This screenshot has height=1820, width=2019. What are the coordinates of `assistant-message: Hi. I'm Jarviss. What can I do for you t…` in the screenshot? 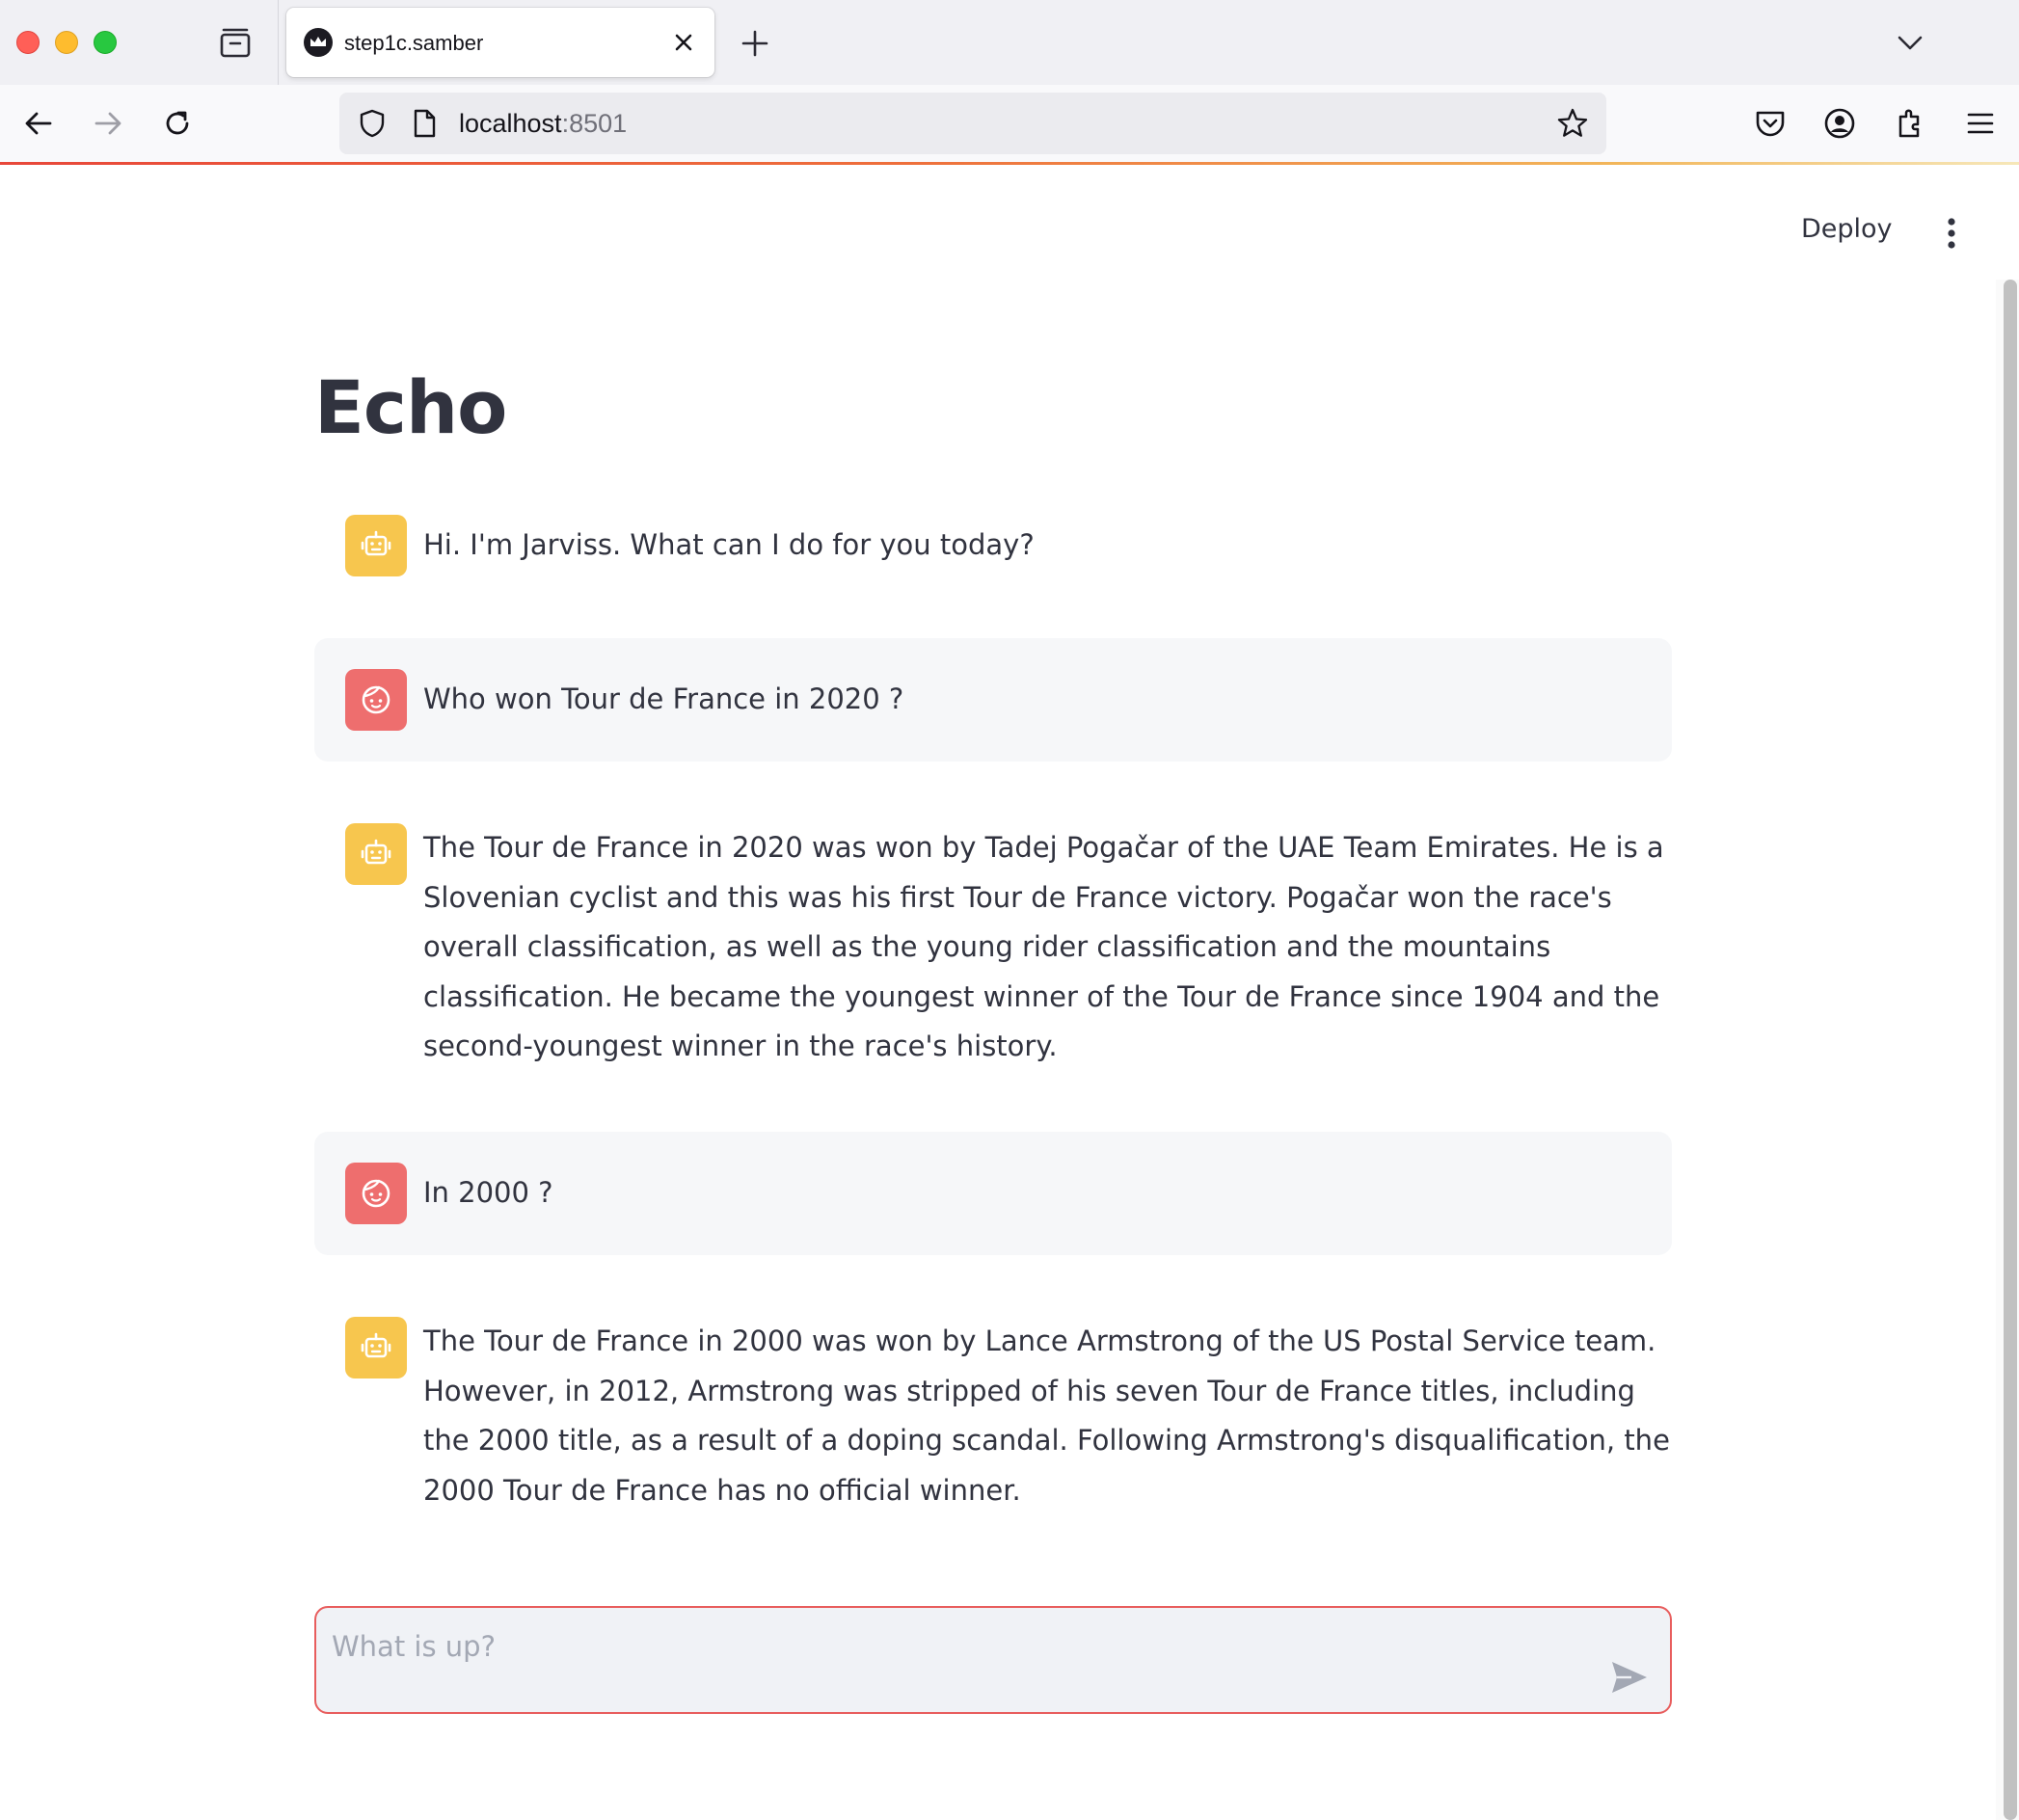 It's located at (993, 545).